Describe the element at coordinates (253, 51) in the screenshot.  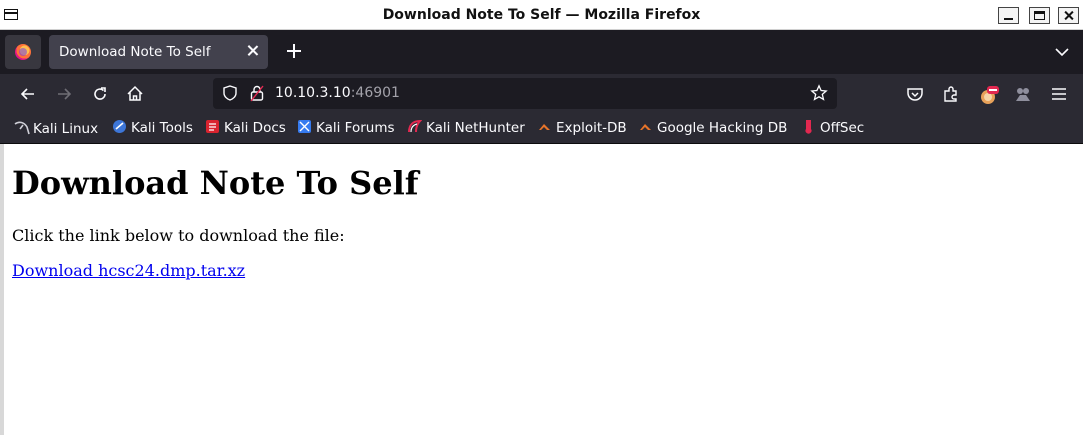
I see `tab-close-icon` at that location.